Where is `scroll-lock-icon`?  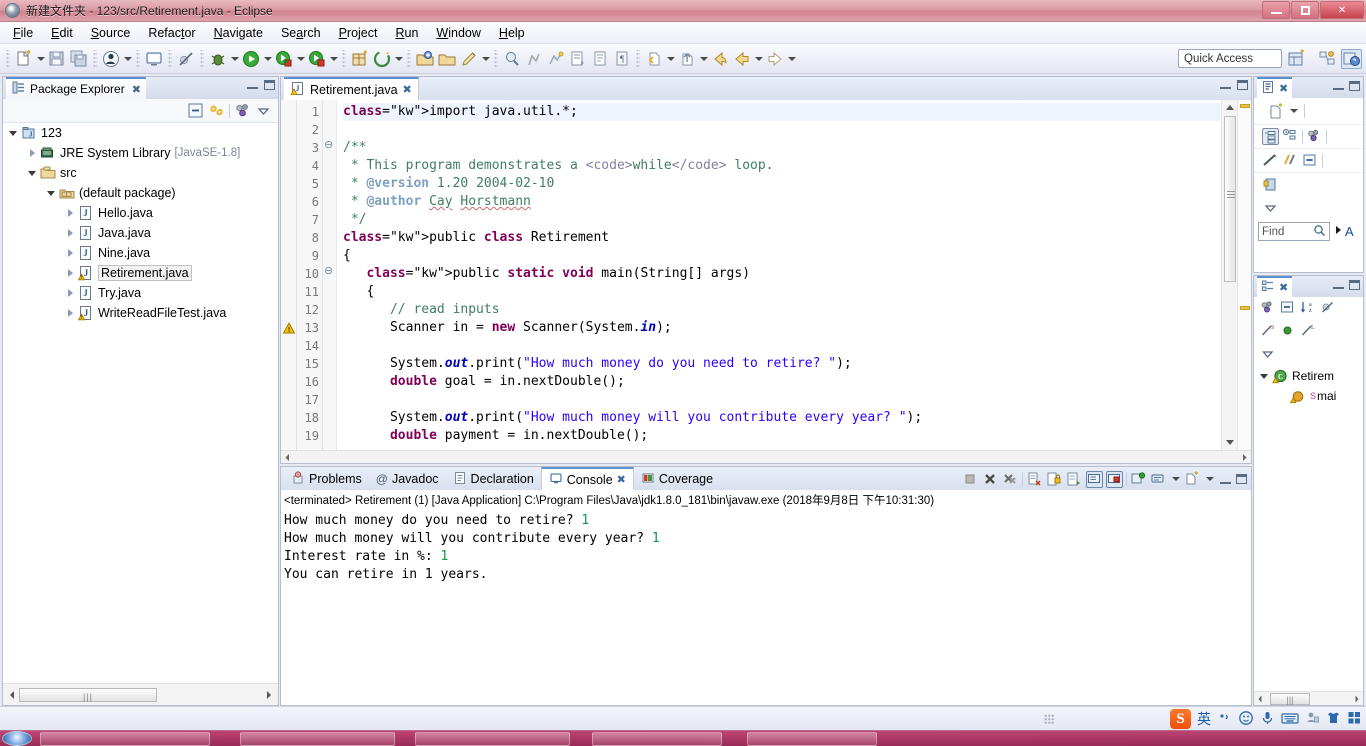 scroll-lock-icon is located at coordinates (1054, 479).